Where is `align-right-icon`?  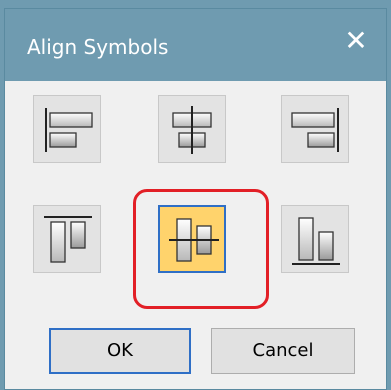
align-right-icon is located at coordinates (315, 130).